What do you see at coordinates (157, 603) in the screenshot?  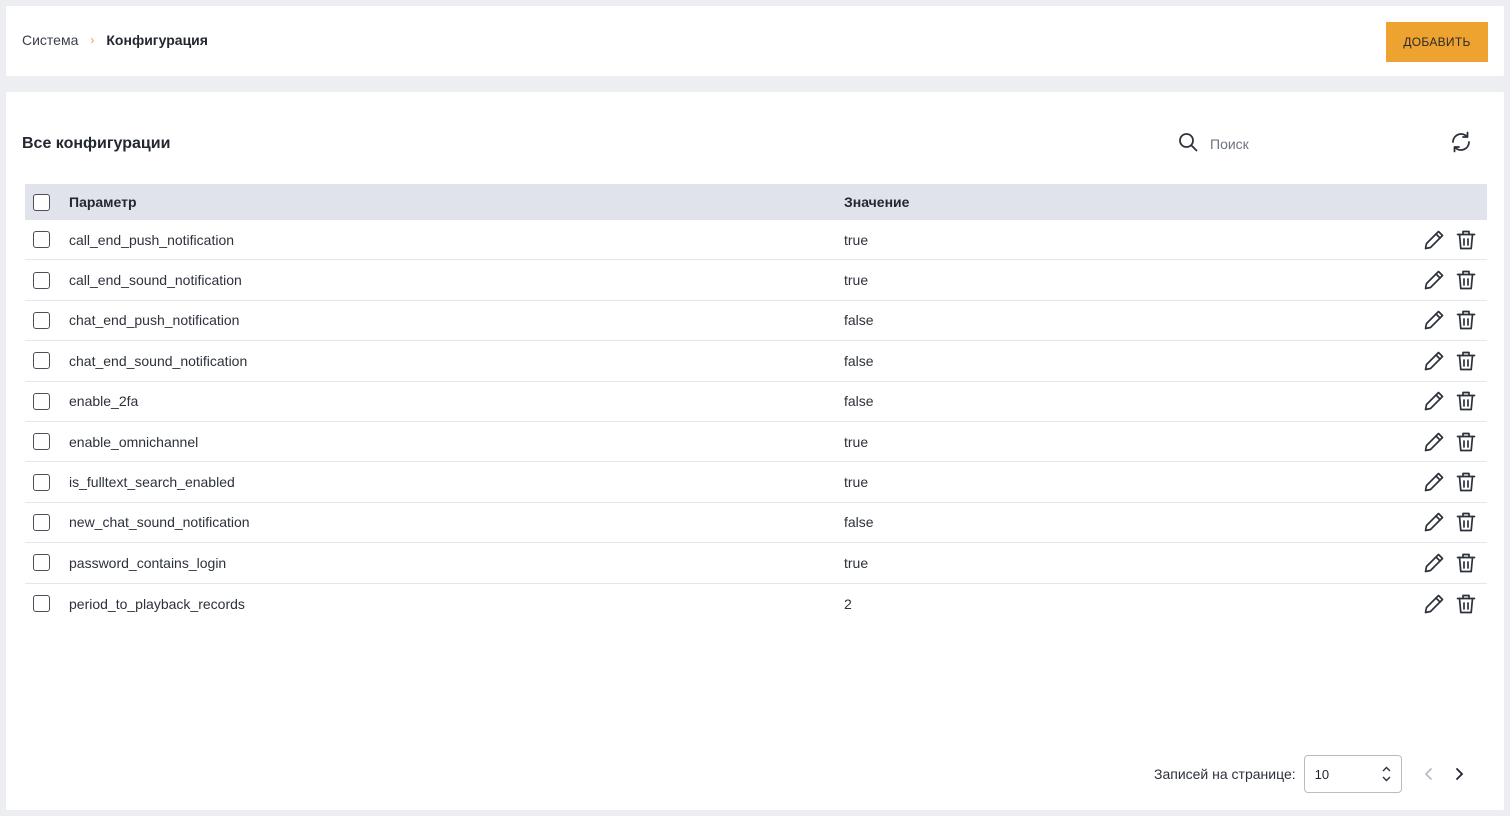 I see `row-param: period_to_playback_records` at bounding box center [157, 603].